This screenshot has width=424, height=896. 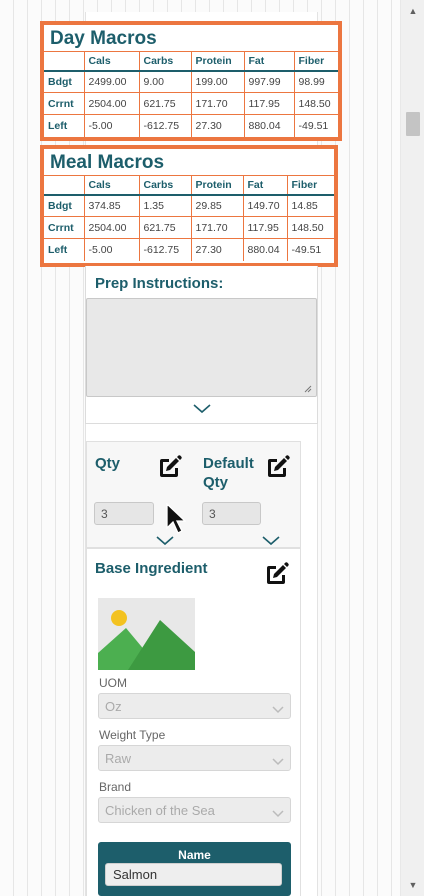 I want to click on table-cell: 14.85, so click(x=310, y=205).